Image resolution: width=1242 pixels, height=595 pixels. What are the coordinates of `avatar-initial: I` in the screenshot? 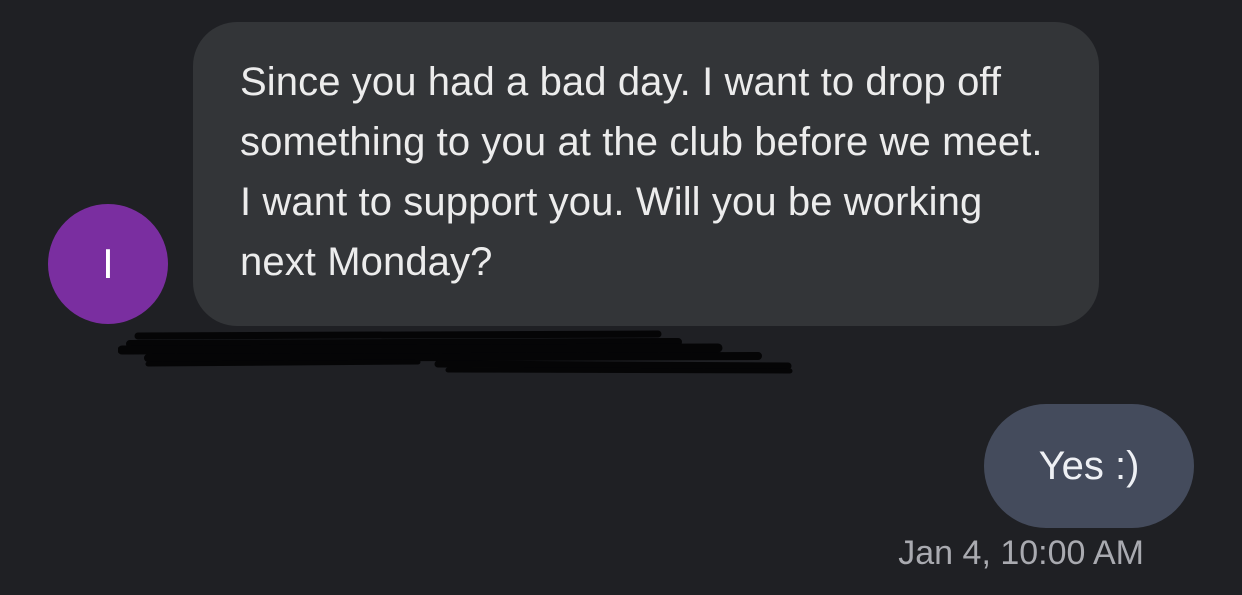 It's located at (108, 263).